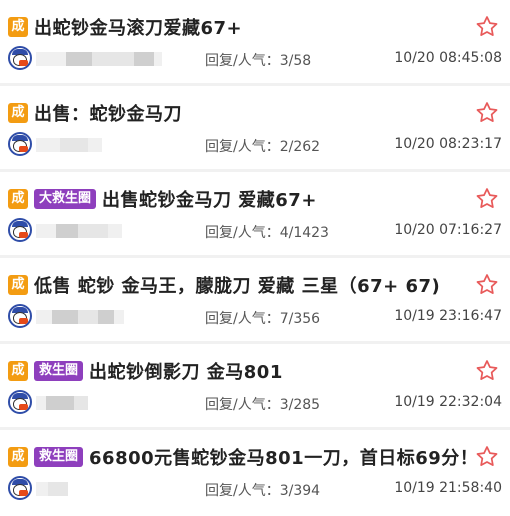 Image resolution: width=510 pixels, height=516 pixels. I want to click on post-title: 出蛇钞金马滚刀爱藏67+, so click(138, 27).